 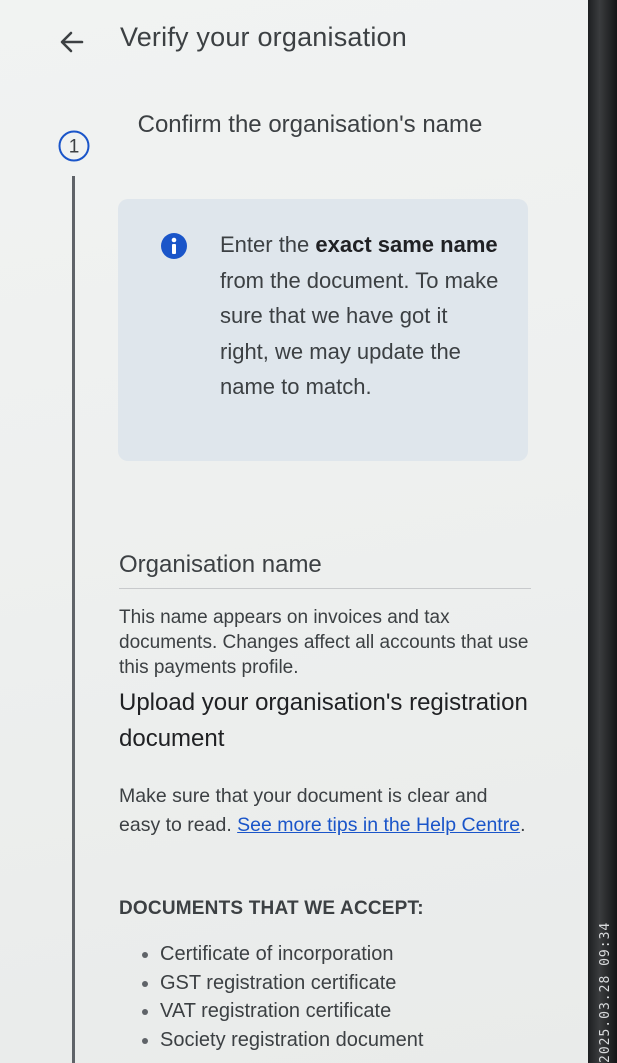 I want to click on organisation-name-input-line, so click(x=325, y=588).